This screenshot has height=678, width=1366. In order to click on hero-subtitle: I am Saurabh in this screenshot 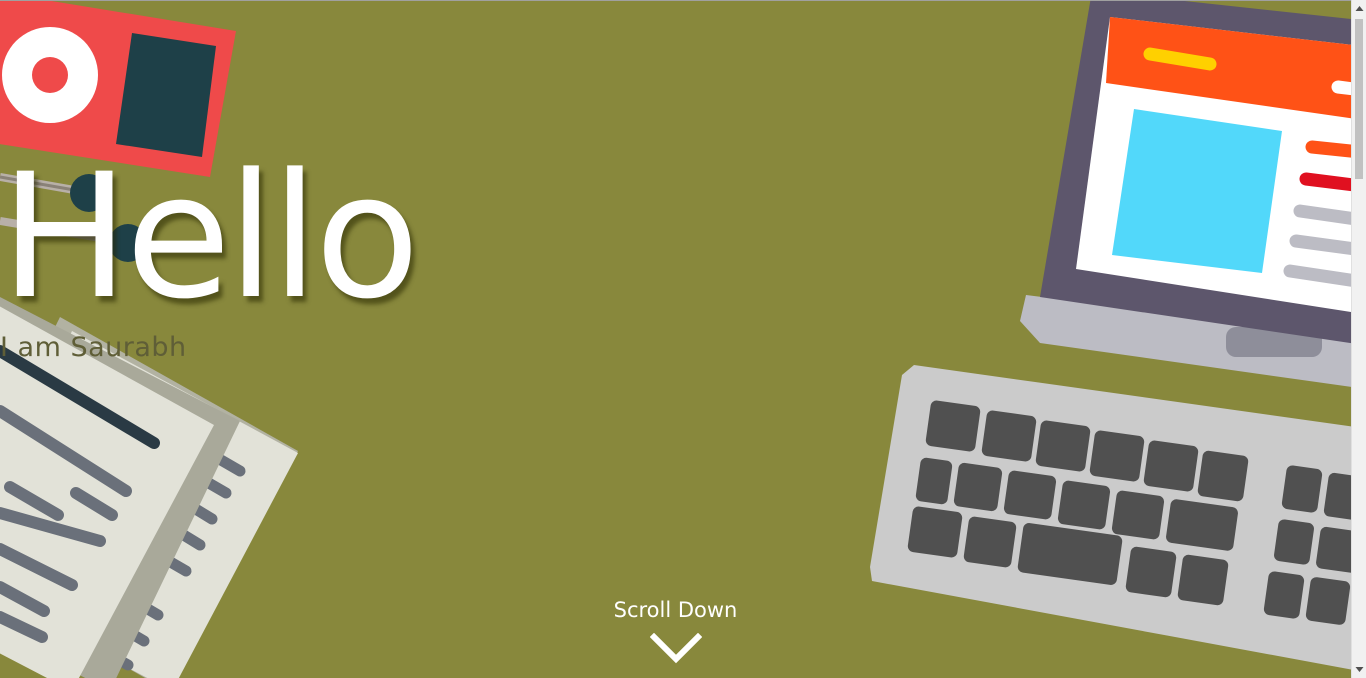, I will do `click(93, 347)`.